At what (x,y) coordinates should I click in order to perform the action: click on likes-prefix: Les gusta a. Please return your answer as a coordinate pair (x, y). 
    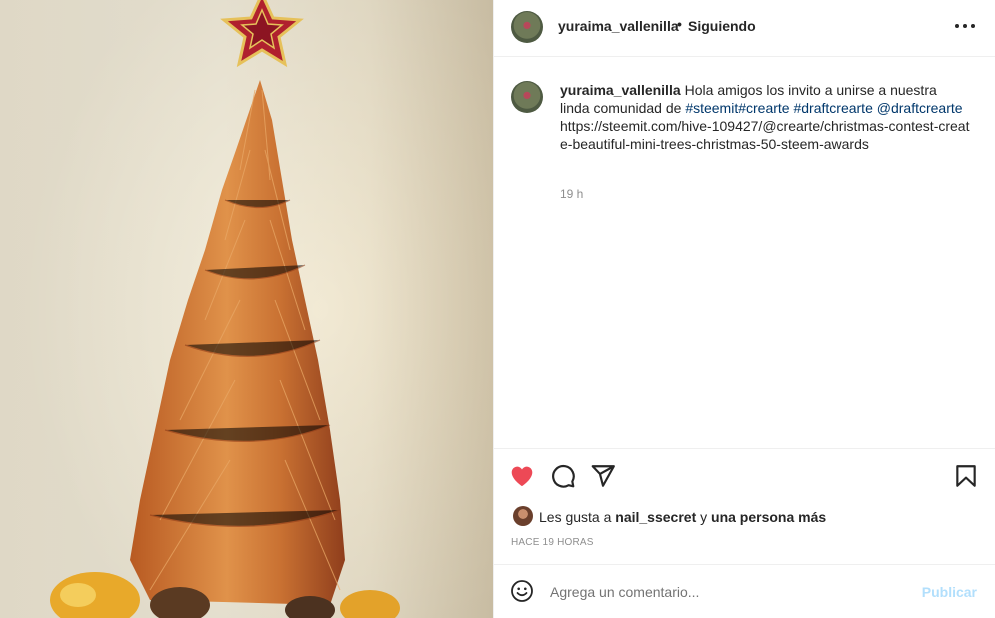
    Looking at the image, I should click on (575, 517).